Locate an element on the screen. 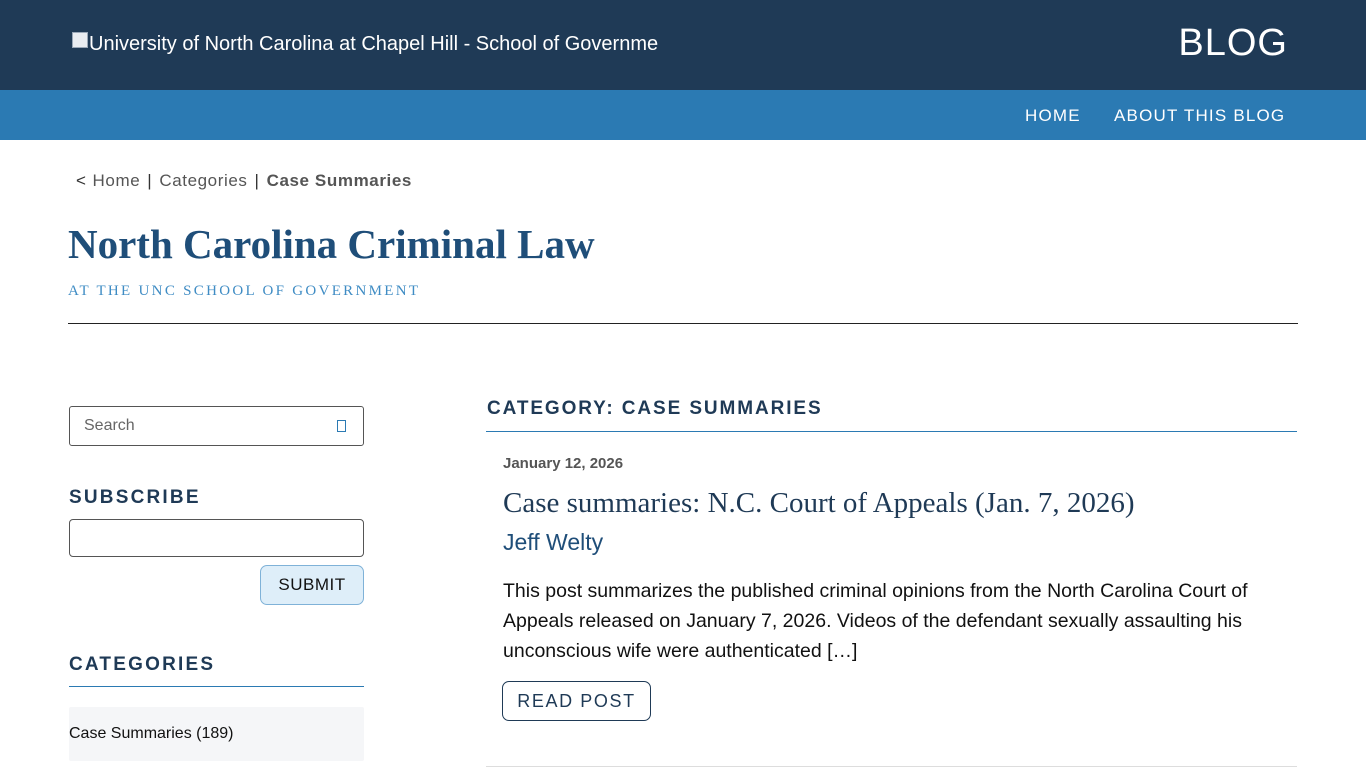 The image size is (1366, 768). breadcrumb-caret: < is located at coordinates (81, 180).